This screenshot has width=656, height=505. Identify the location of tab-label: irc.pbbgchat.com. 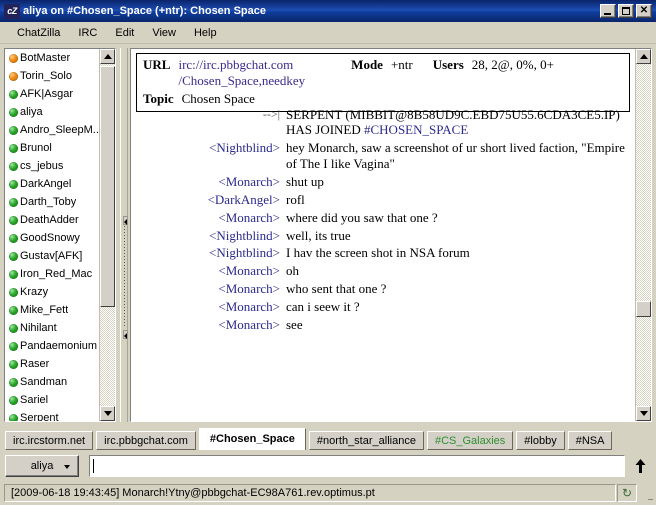
(146, 441).